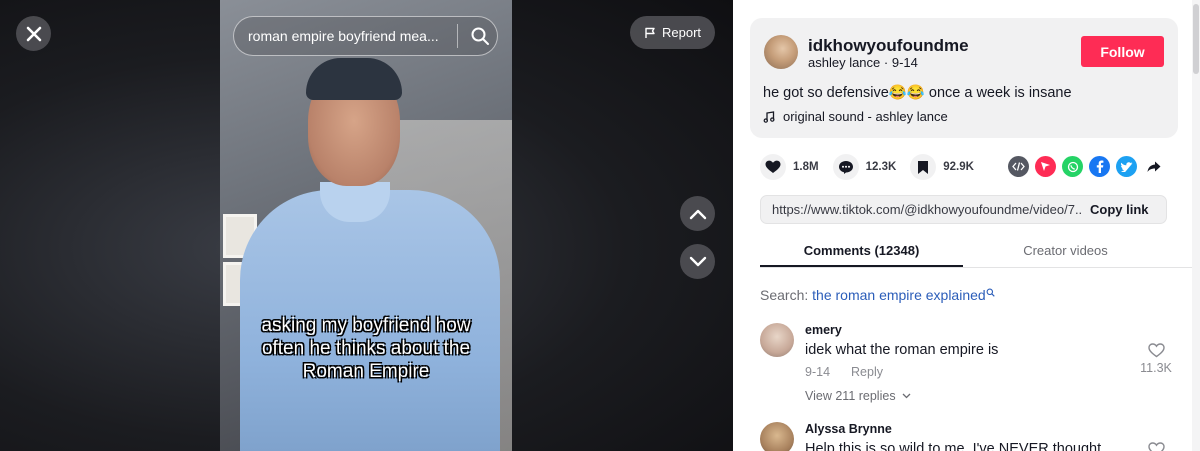 This screenshot has height=451, width=1200. Describe the element at coordinates (881, 167) in the screenshot. I see `comment-count: 12.3K` at that location.